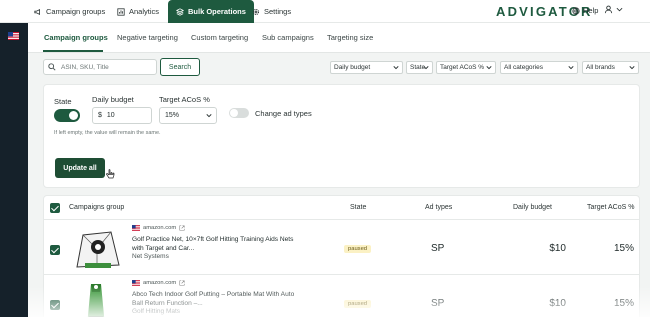 This screenshot has height=317, width=650. Describe the element at coordinates (55, 208) in the screenshot. I see `select-all-checkbox` at that location.